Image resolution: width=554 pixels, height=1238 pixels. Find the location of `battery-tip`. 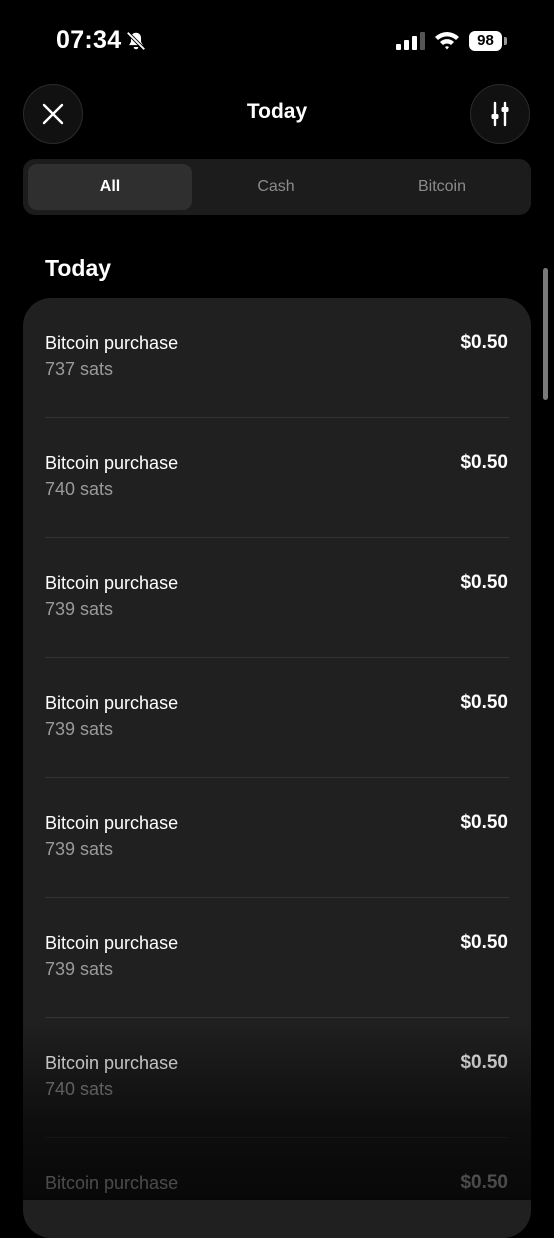

battery-tip is located at coordinates (505, 41).